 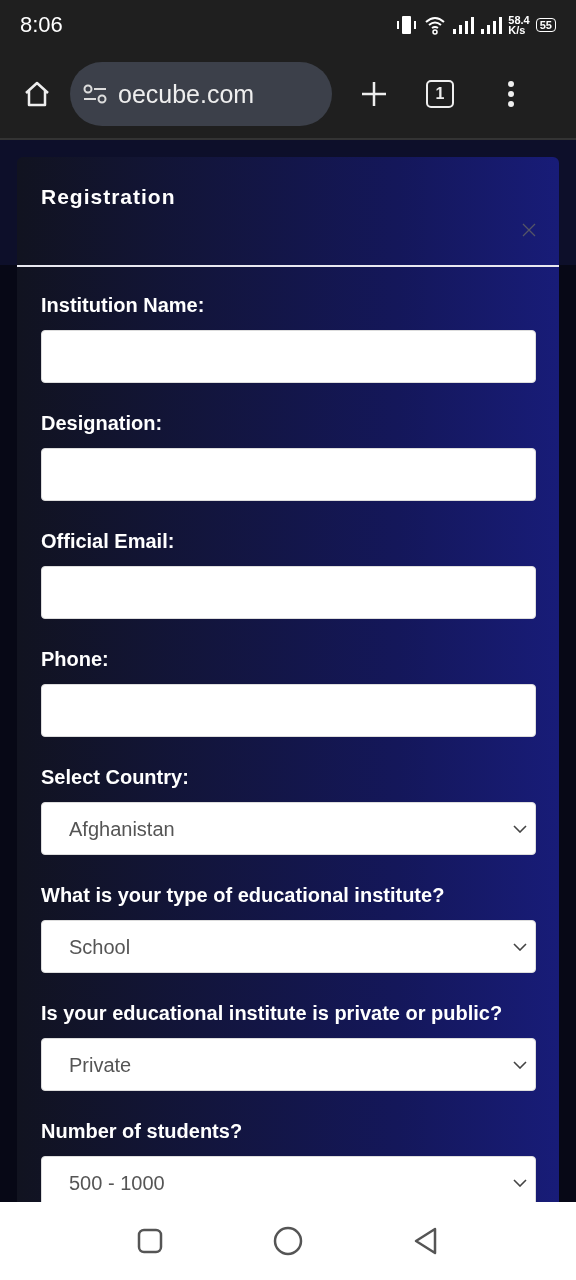 What do you see at coordinates (142, 1131) in the screenshot?
I see `field-label: Number of students?` at bounding box center [142, 1131].